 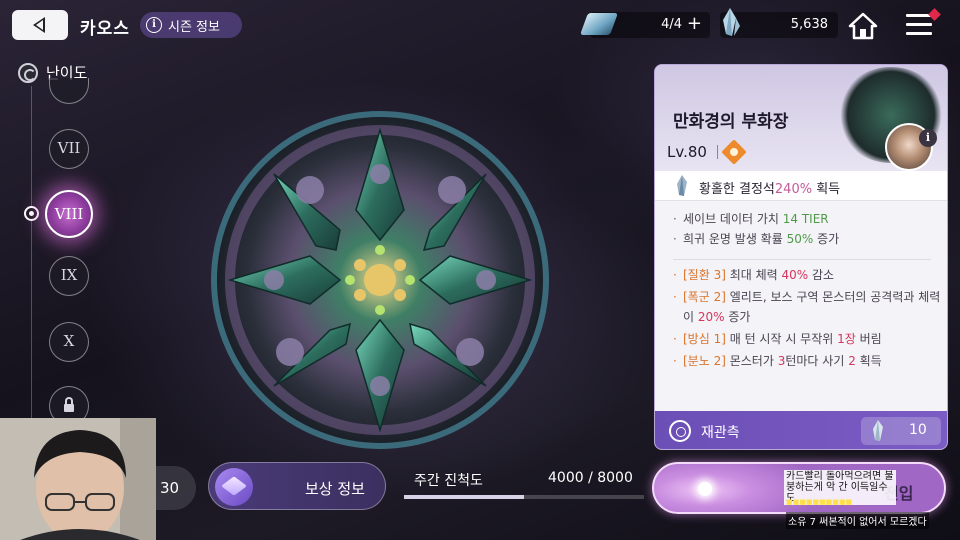 I want to click on season-info-button: i 시즌 정보, so click(x=191, y=25).